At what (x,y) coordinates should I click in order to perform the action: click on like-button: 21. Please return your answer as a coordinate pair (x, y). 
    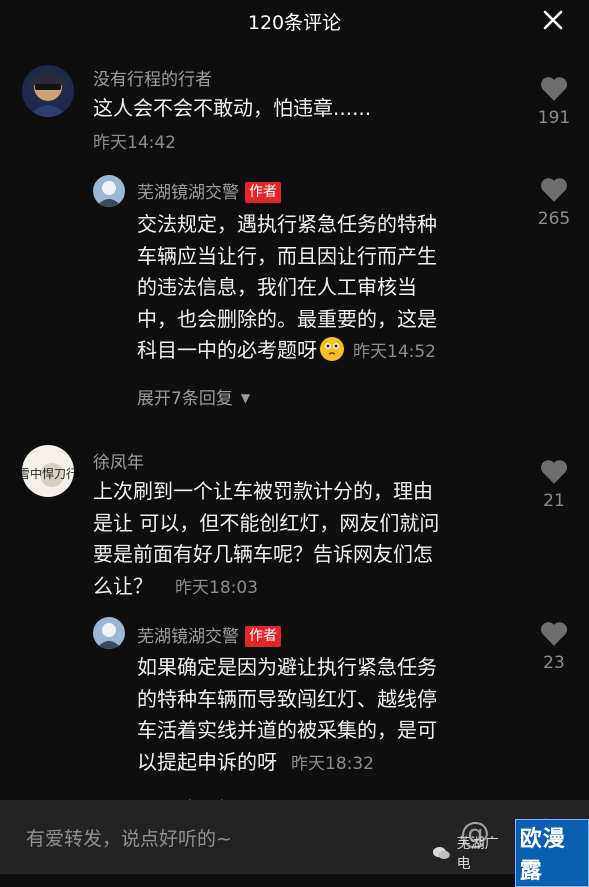
    Looking at the image, I should click on (554, 484).